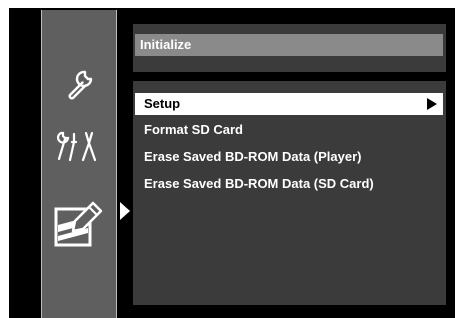 The width and height of the screenshot is (463, 318). What do you see at coordinates (79, 146) in the screenshot?
I see `tools-icon` at bounding box center [79, 146].